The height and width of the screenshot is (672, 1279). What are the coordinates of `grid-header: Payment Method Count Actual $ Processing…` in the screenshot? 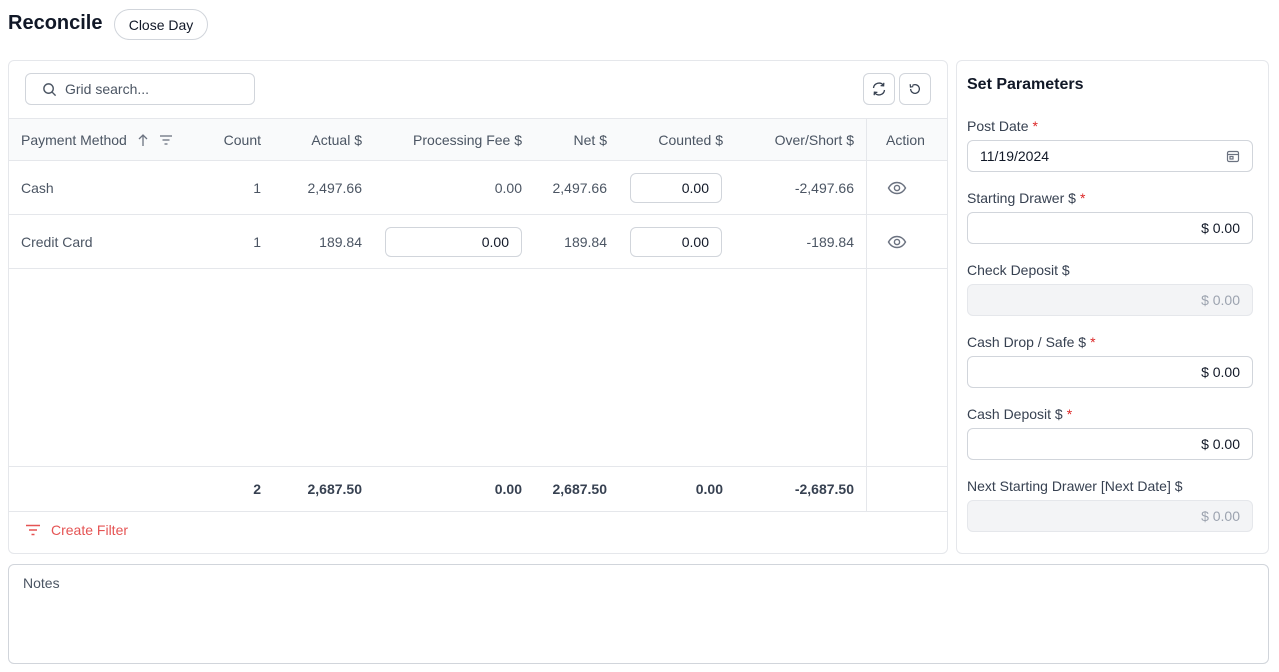 It's located at (478, 139).